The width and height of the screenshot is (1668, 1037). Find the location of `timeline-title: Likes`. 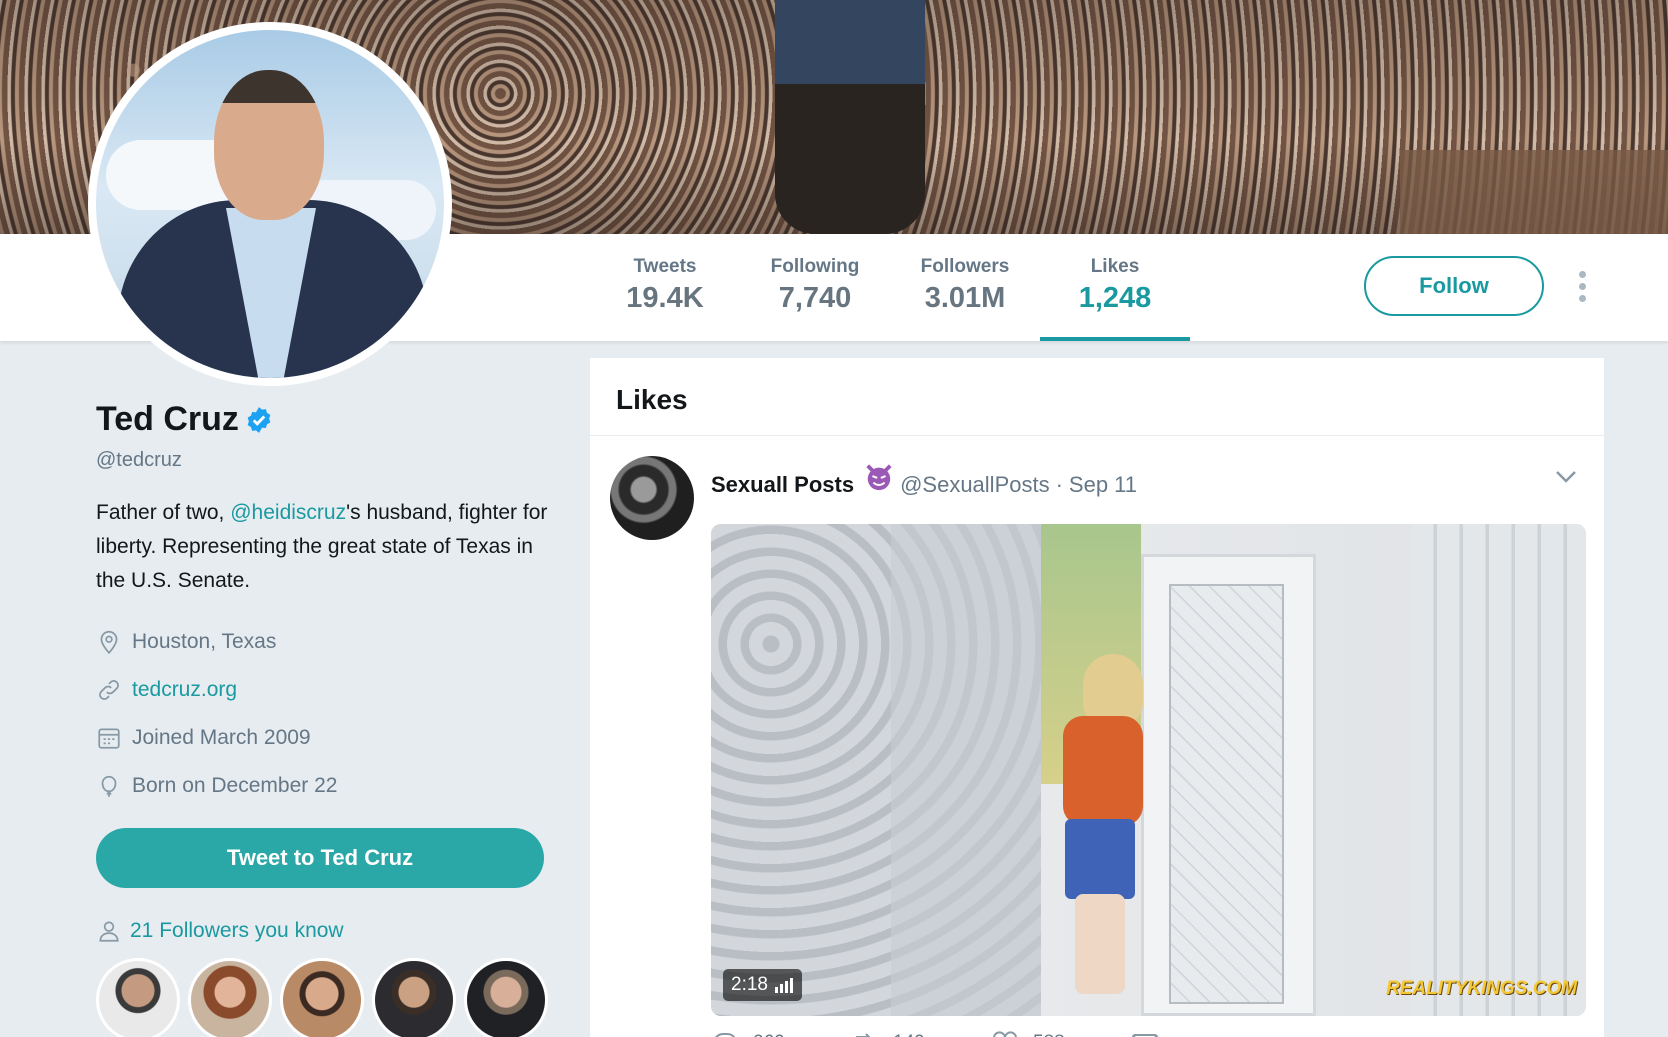

timeline-title: Likes is located at coordinates (1097, 397).